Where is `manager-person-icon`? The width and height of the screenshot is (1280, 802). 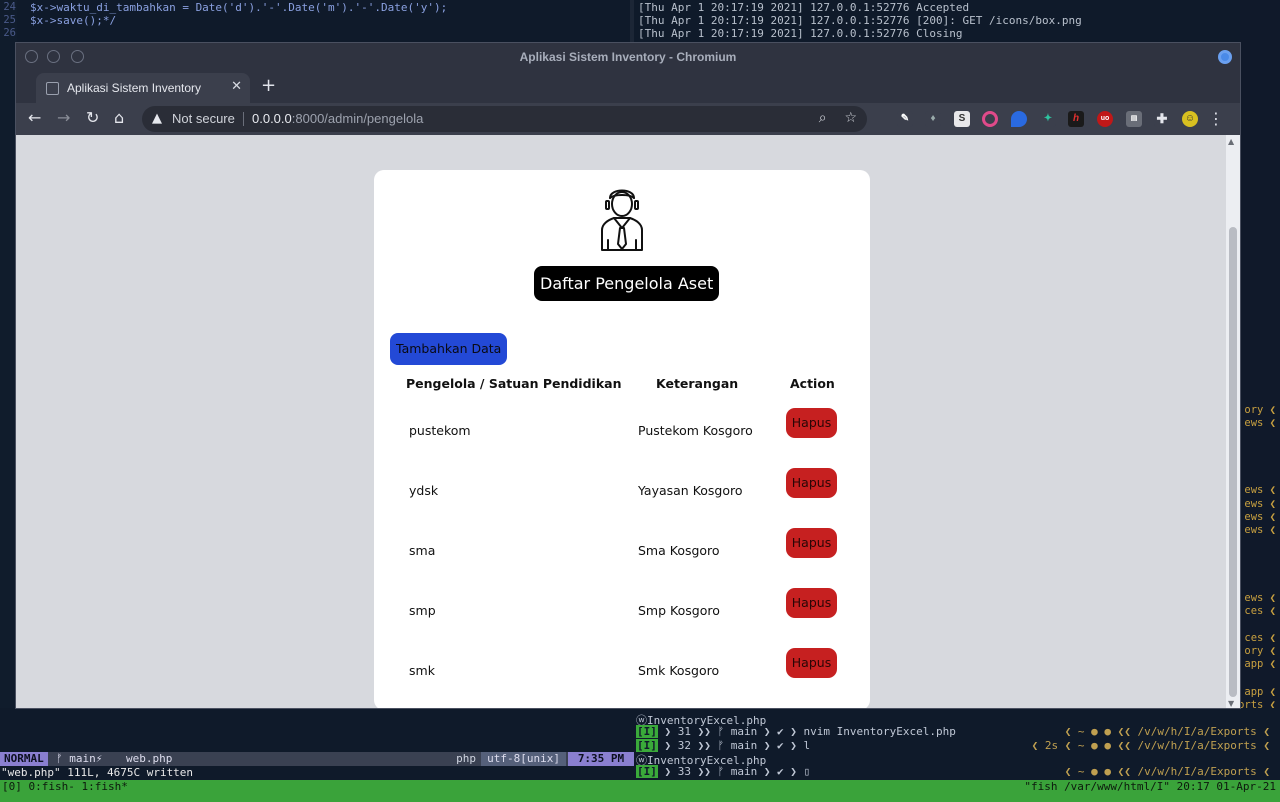 manager-person-icon is located at coordinates (622, 220).